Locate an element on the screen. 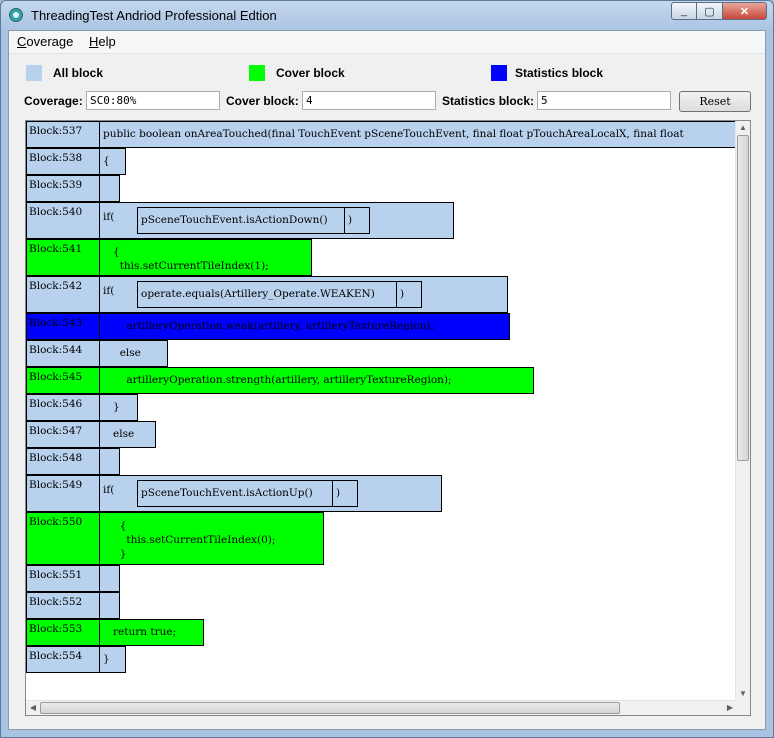  block-label: Block:553 is located at coordinates (63, 632).